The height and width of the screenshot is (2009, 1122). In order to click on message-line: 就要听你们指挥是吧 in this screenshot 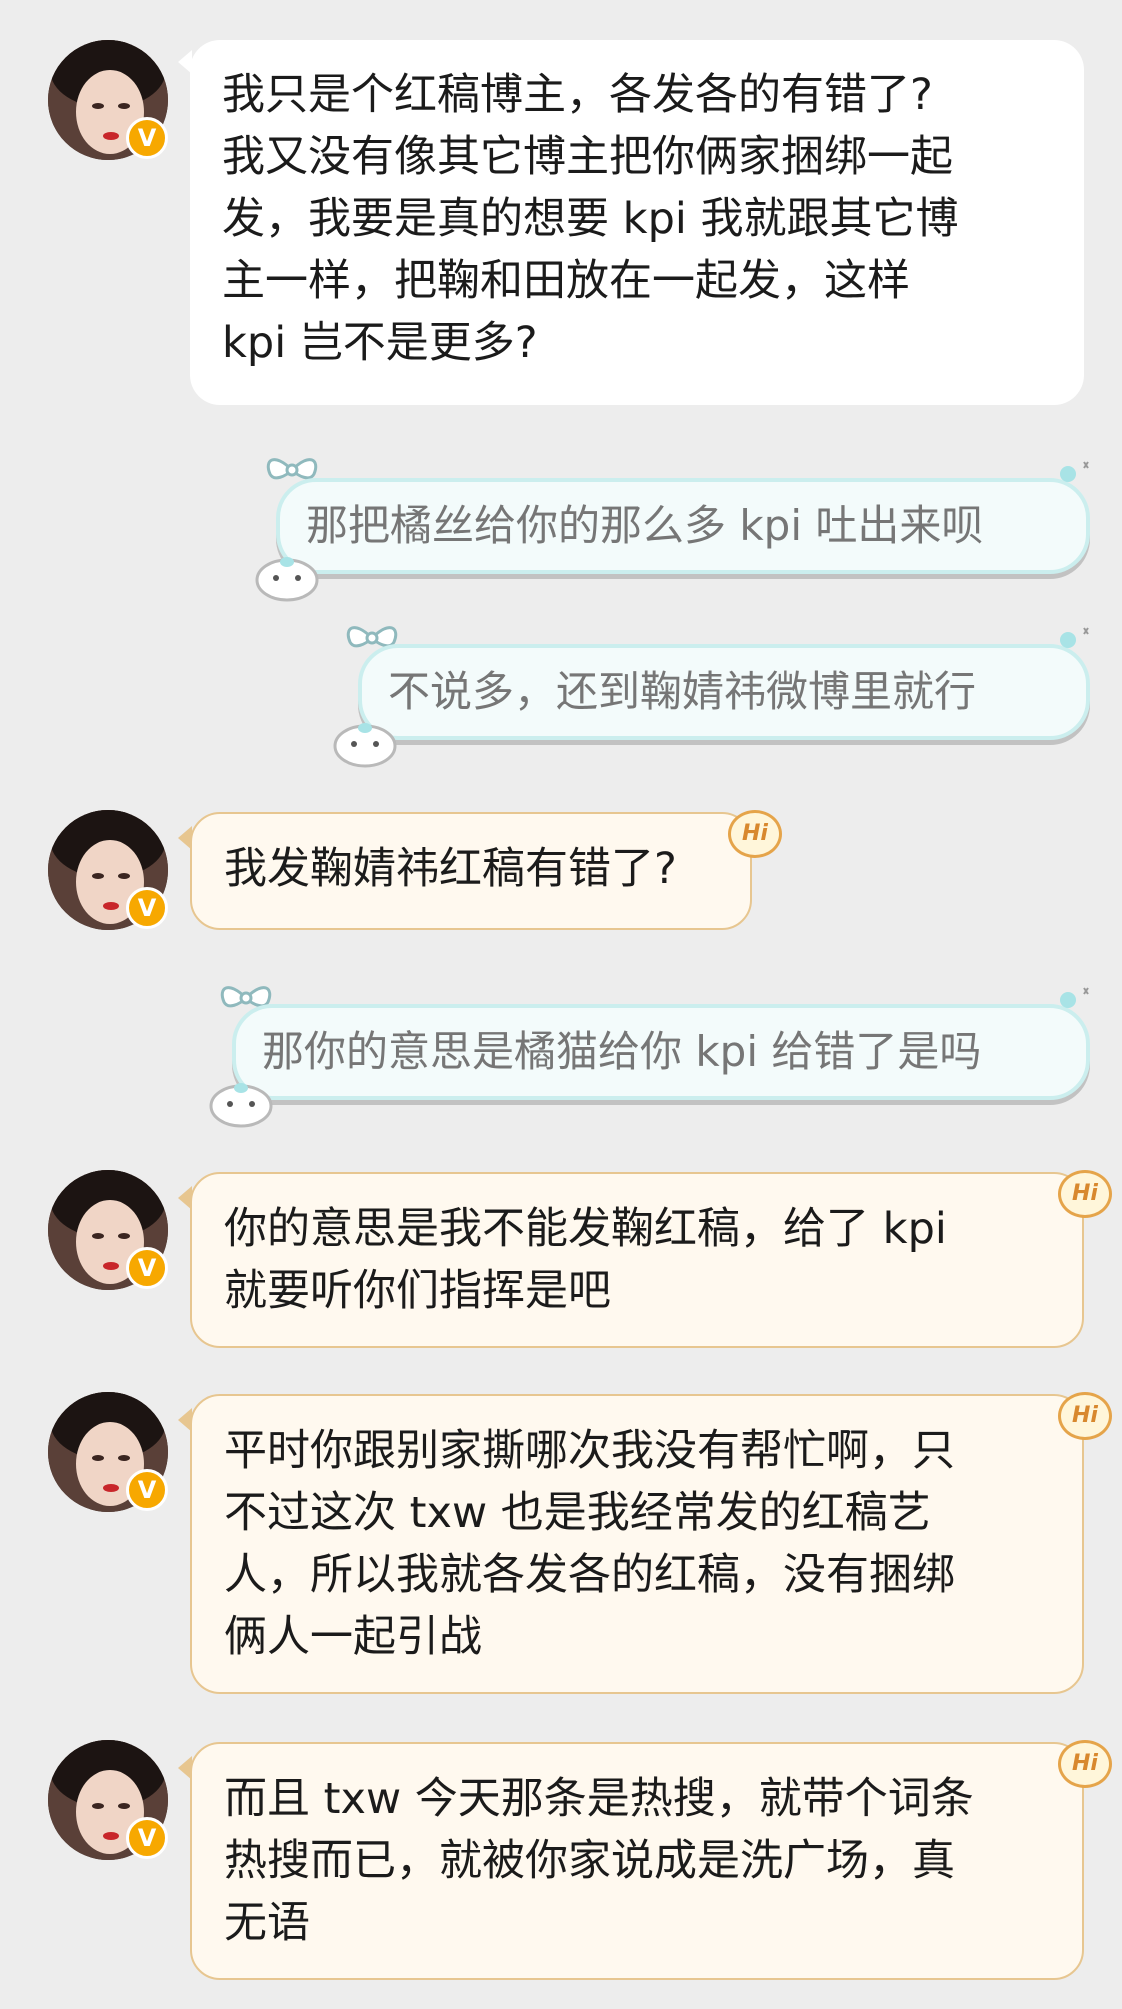, I will do `click(417, 1291)`.